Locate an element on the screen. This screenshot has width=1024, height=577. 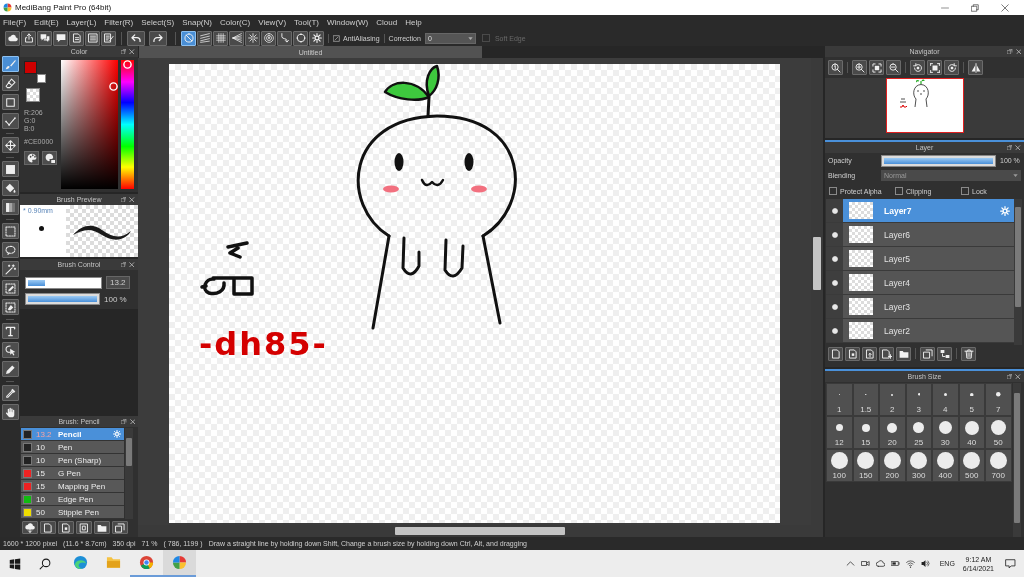
brush-size-option: 15 is located at coordinates (865, 432).